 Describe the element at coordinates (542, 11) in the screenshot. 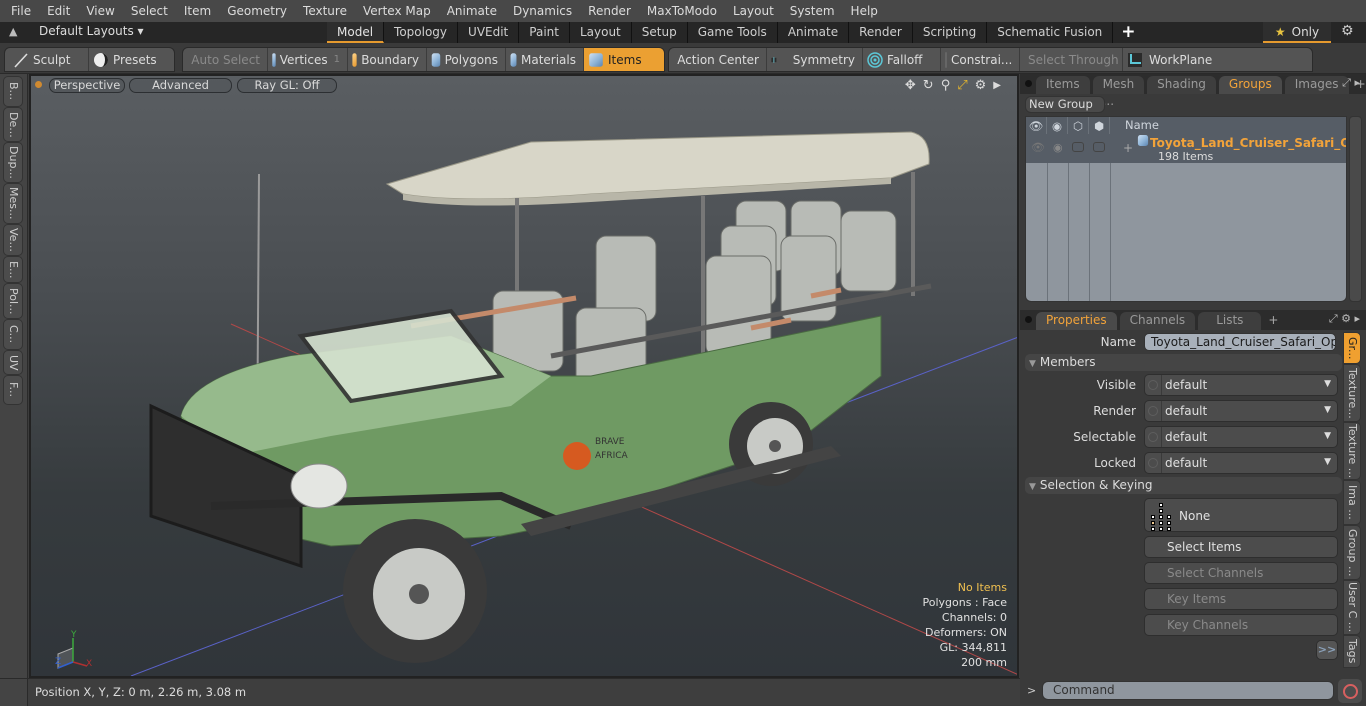

I see `menu-dynamics: Dynamics` at that location.